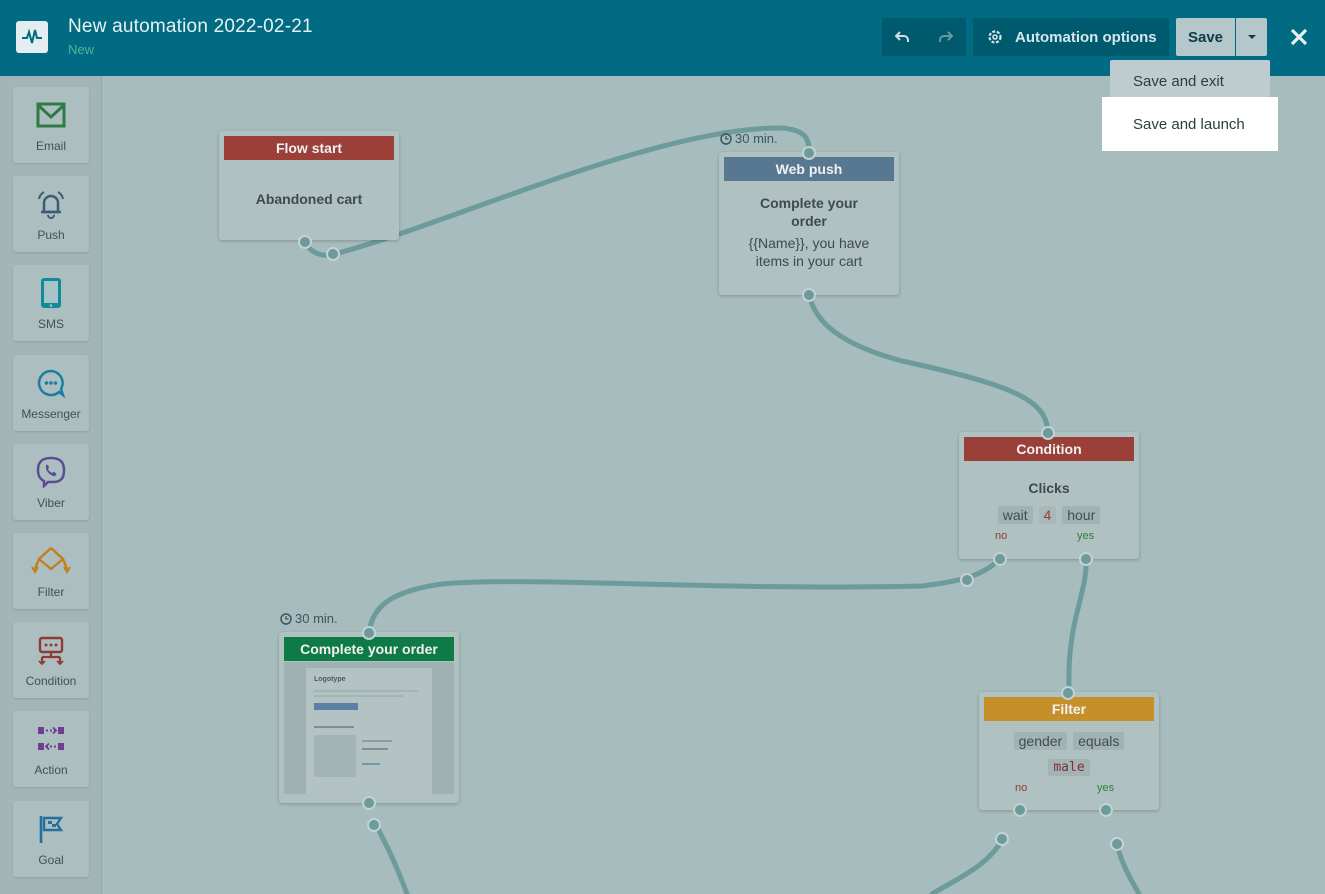 This screenshot has width=1325, height=894. I want to click on condition-wait-row: wait 4 hour, so click(1049, 515).